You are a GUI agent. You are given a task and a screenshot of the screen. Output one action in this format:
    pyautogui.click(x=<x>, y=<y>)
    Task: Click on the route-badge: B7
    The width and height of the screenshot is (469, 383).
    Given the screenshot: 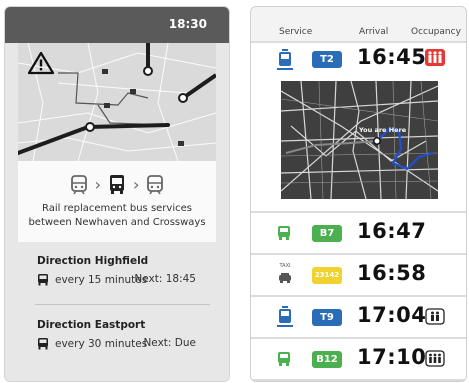 What is the action you would take?
    pyautogui.click(x=327, y=233)
    